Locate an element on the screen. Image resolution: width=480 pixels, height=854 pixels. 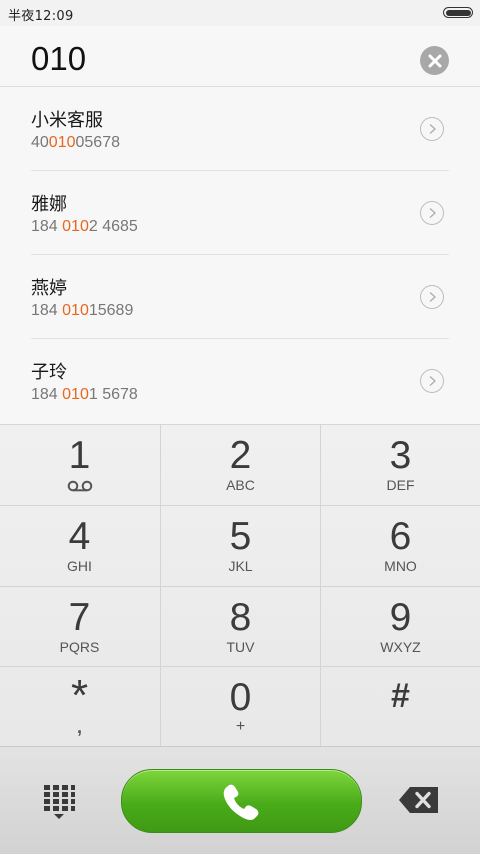
dial-input-row: 010 is located at coordinates (240, 56).